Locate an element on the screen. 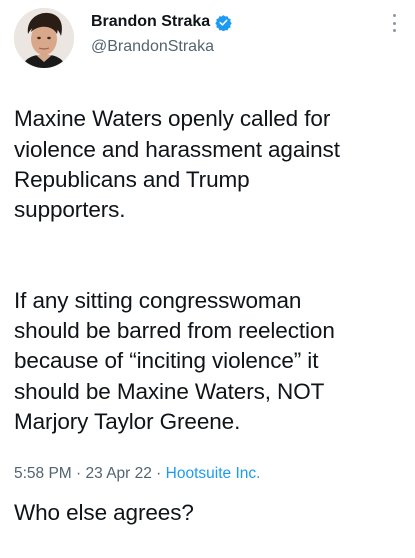 The image size is (415, 558). tweet-source-link: Hootsuite Inc. is located at coordinates (213, 473).